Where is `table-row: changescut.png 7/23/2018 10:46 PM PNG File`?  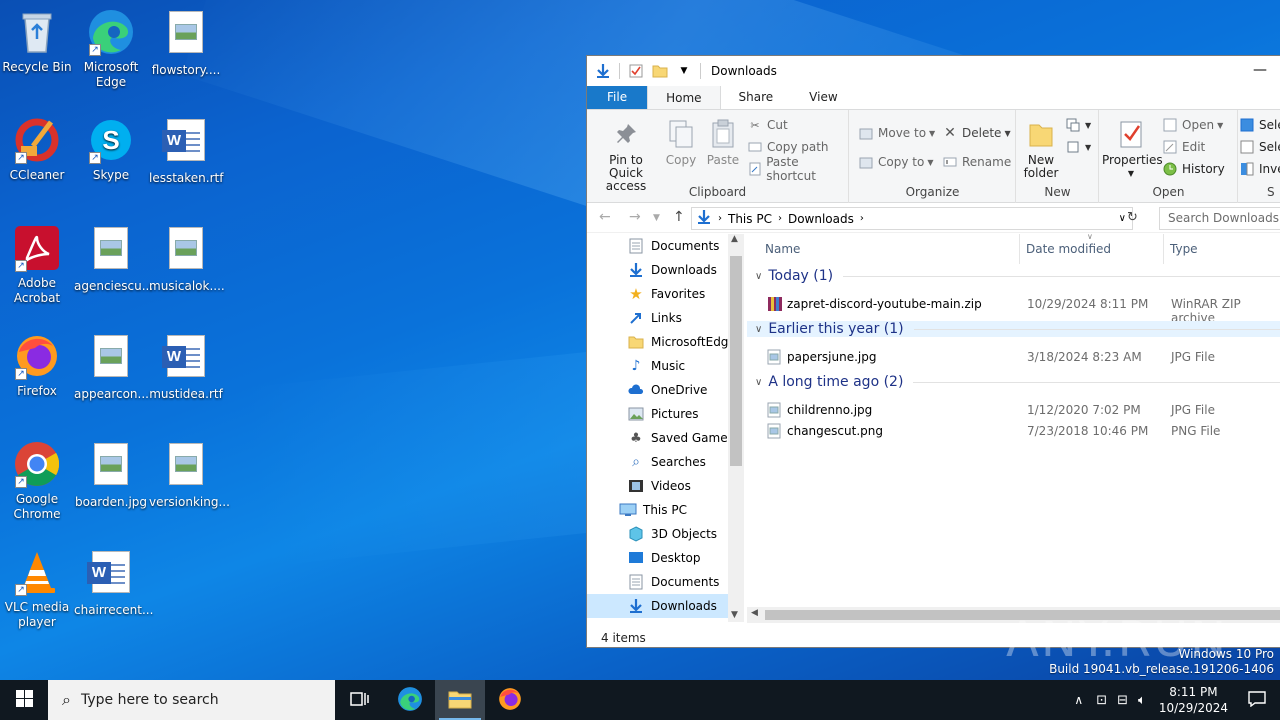
table-row: changescut.png 7/23/2018 10:46 PM PNG File is located at coordinates (1013, 431).